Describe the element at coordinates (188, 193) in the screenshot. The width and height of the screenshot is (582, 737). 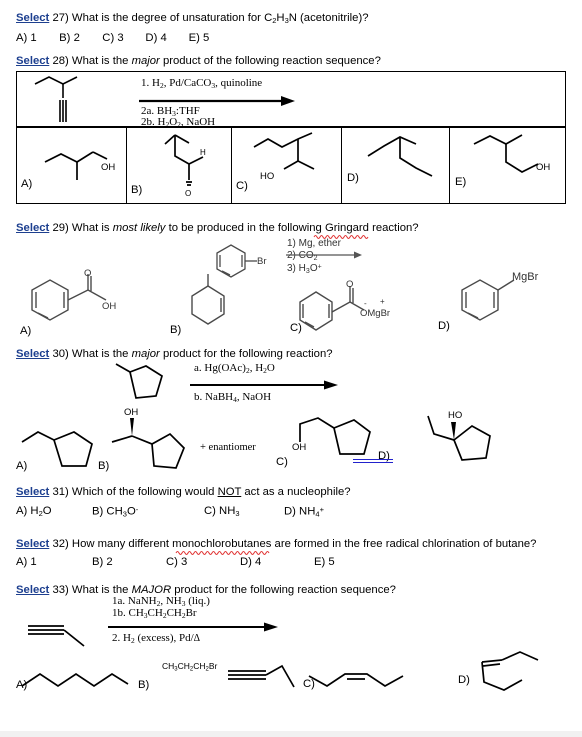
I see `q28-atom-o-b: O` at that location.